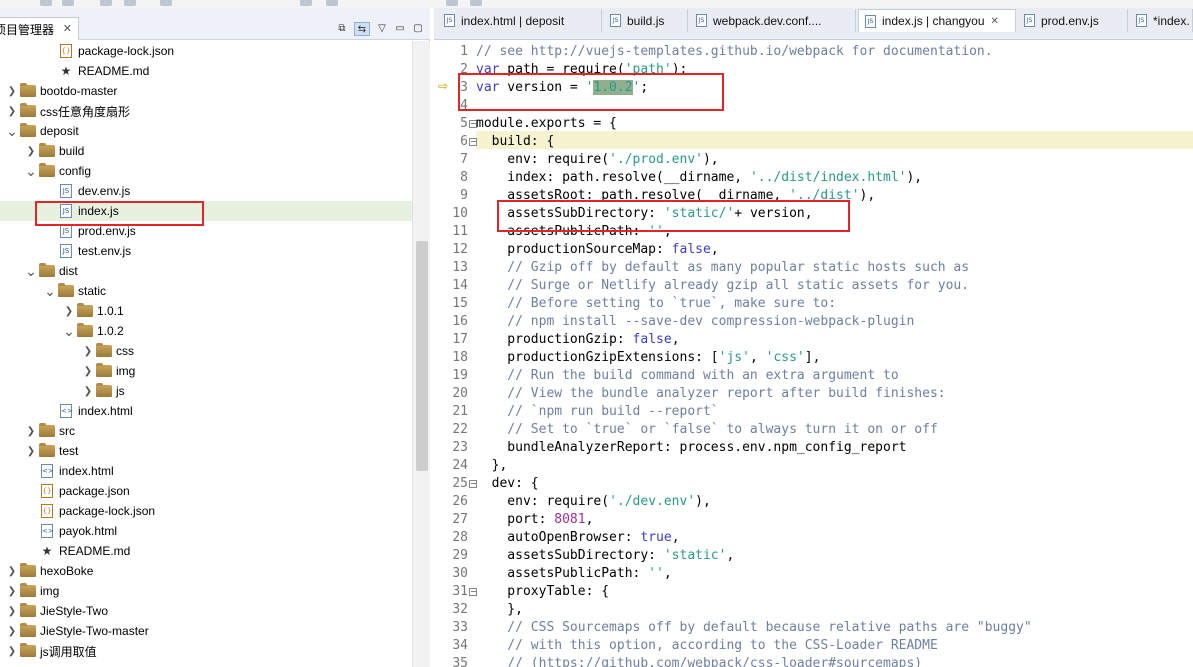  I want to click on editor-tab: JS prod.env.js, so click(1073, 20).